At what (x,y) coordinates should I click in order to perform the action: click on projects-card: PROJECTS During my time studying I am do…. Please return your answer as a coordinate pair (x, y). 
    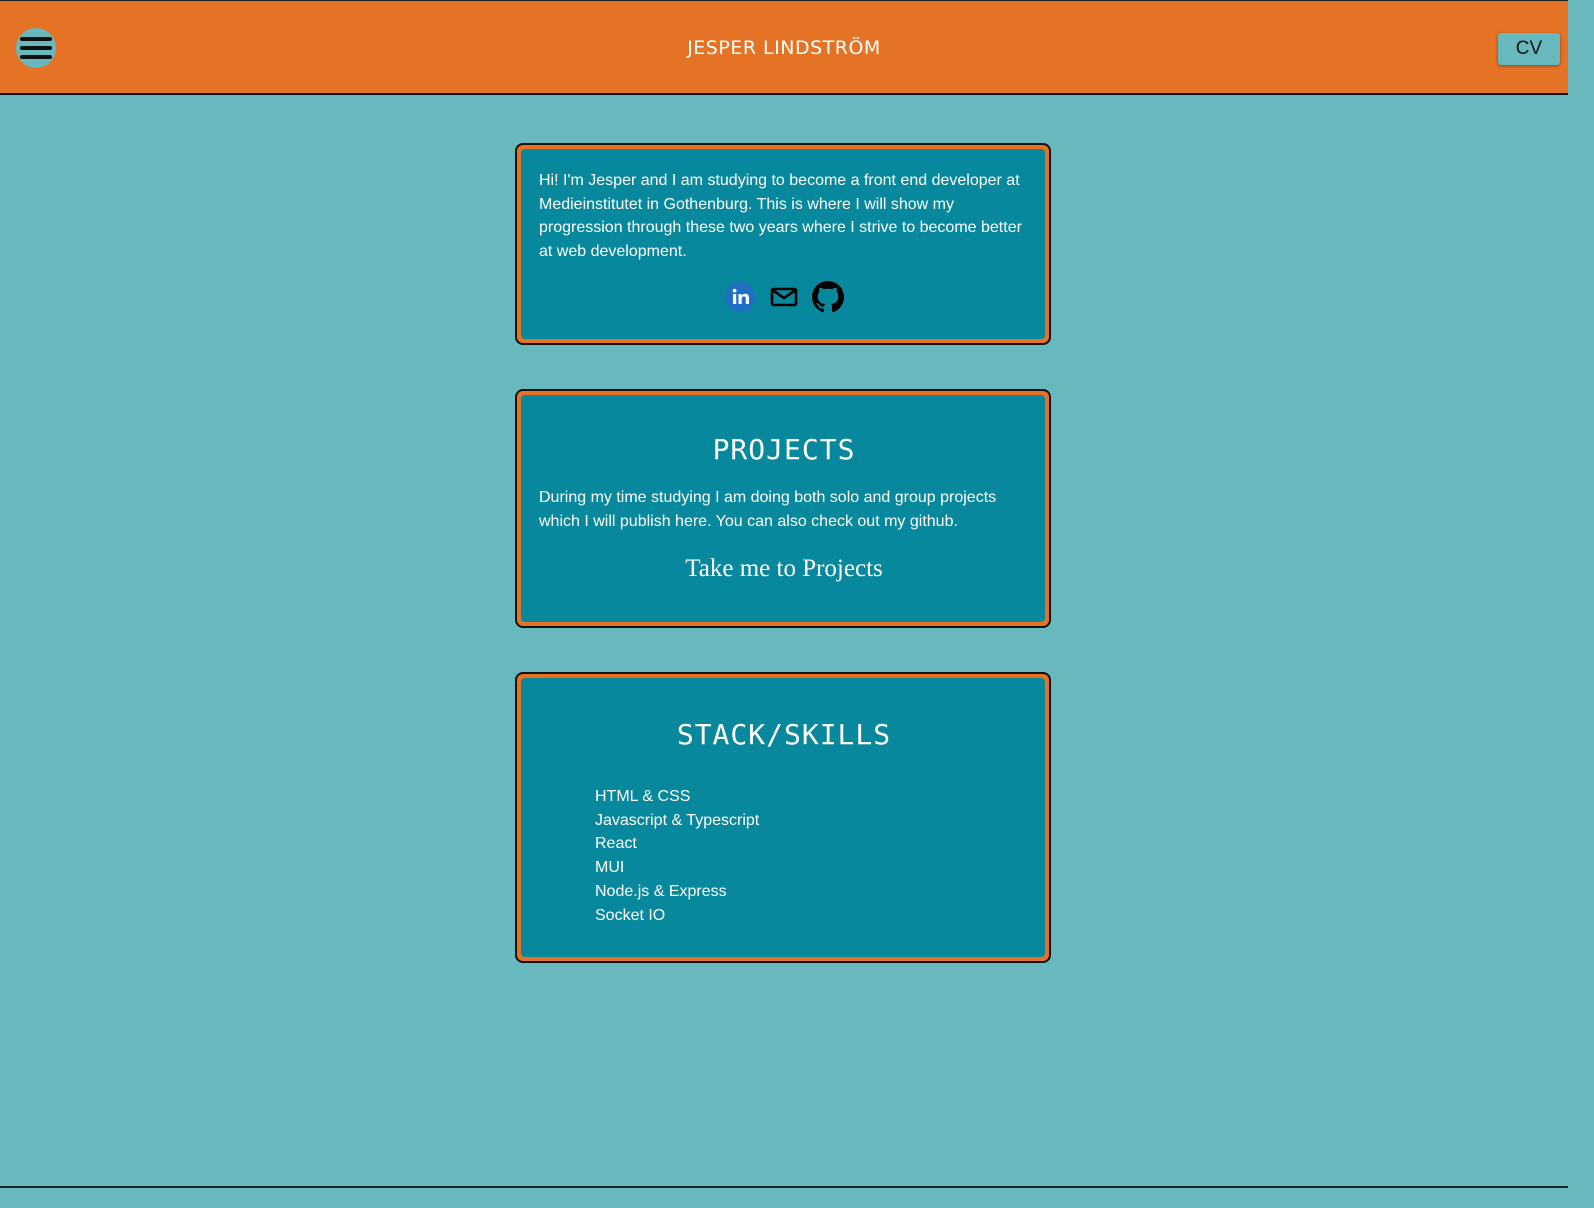
    Looking at the image, I should click on (783, 508).